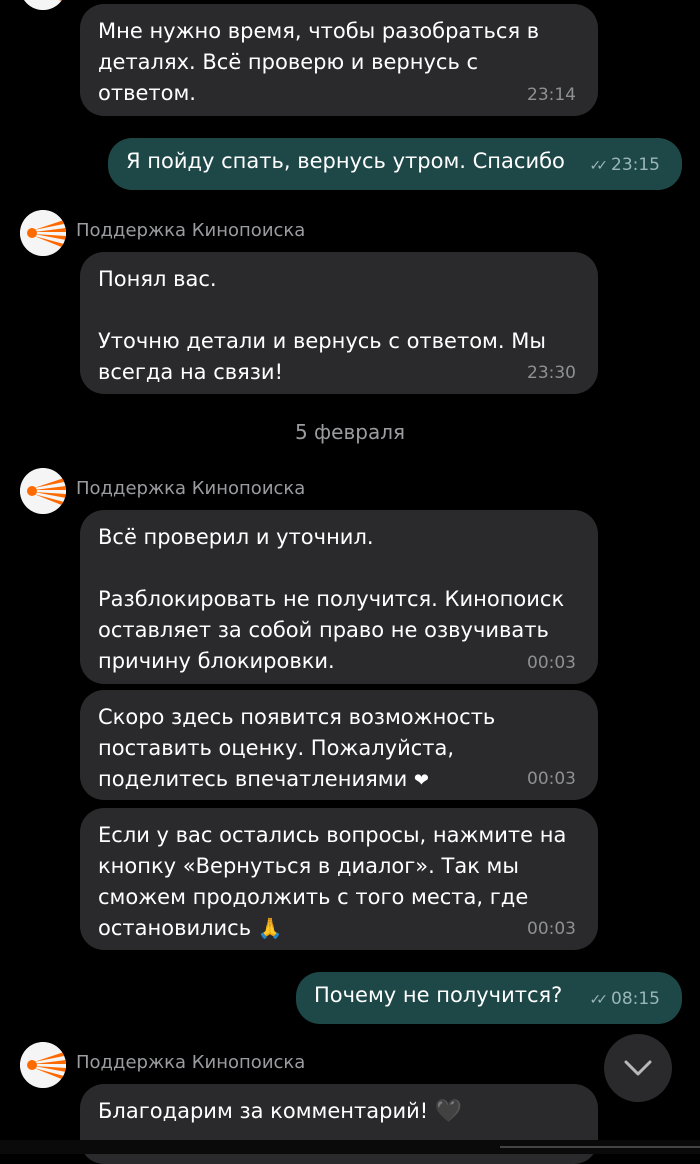 The image size is (700, 1164). I want to click on divider, so click(600, 1147).